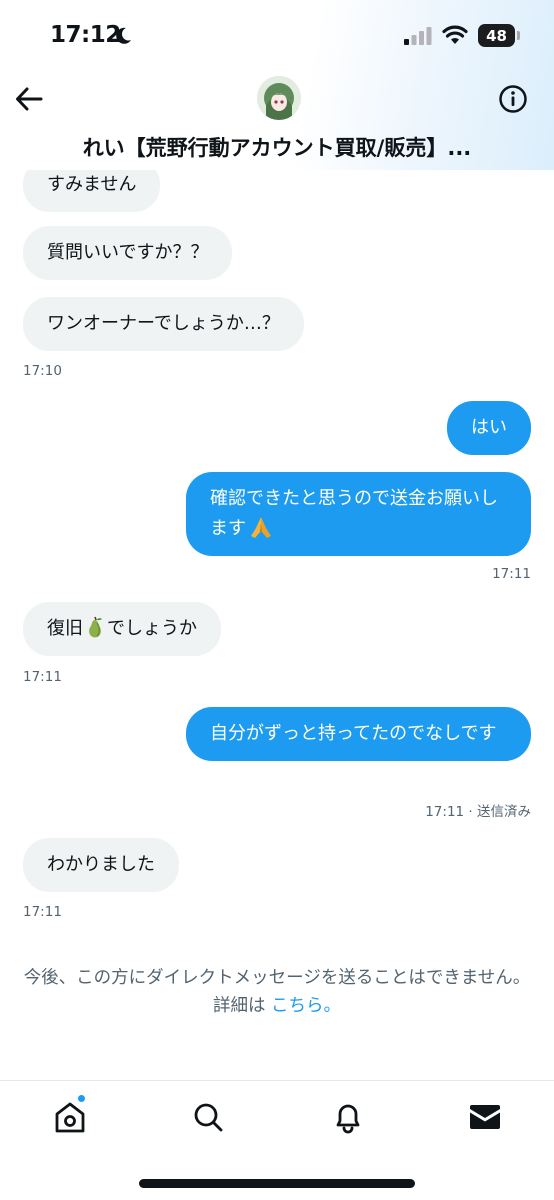 Image resolution: width=554 pixels, height=1200 pixels. Describe the element at coordinates (358, 514) in the screenshot. I see `message-bubble-sent: 確認できたと思うので送金お願いします` at that location.